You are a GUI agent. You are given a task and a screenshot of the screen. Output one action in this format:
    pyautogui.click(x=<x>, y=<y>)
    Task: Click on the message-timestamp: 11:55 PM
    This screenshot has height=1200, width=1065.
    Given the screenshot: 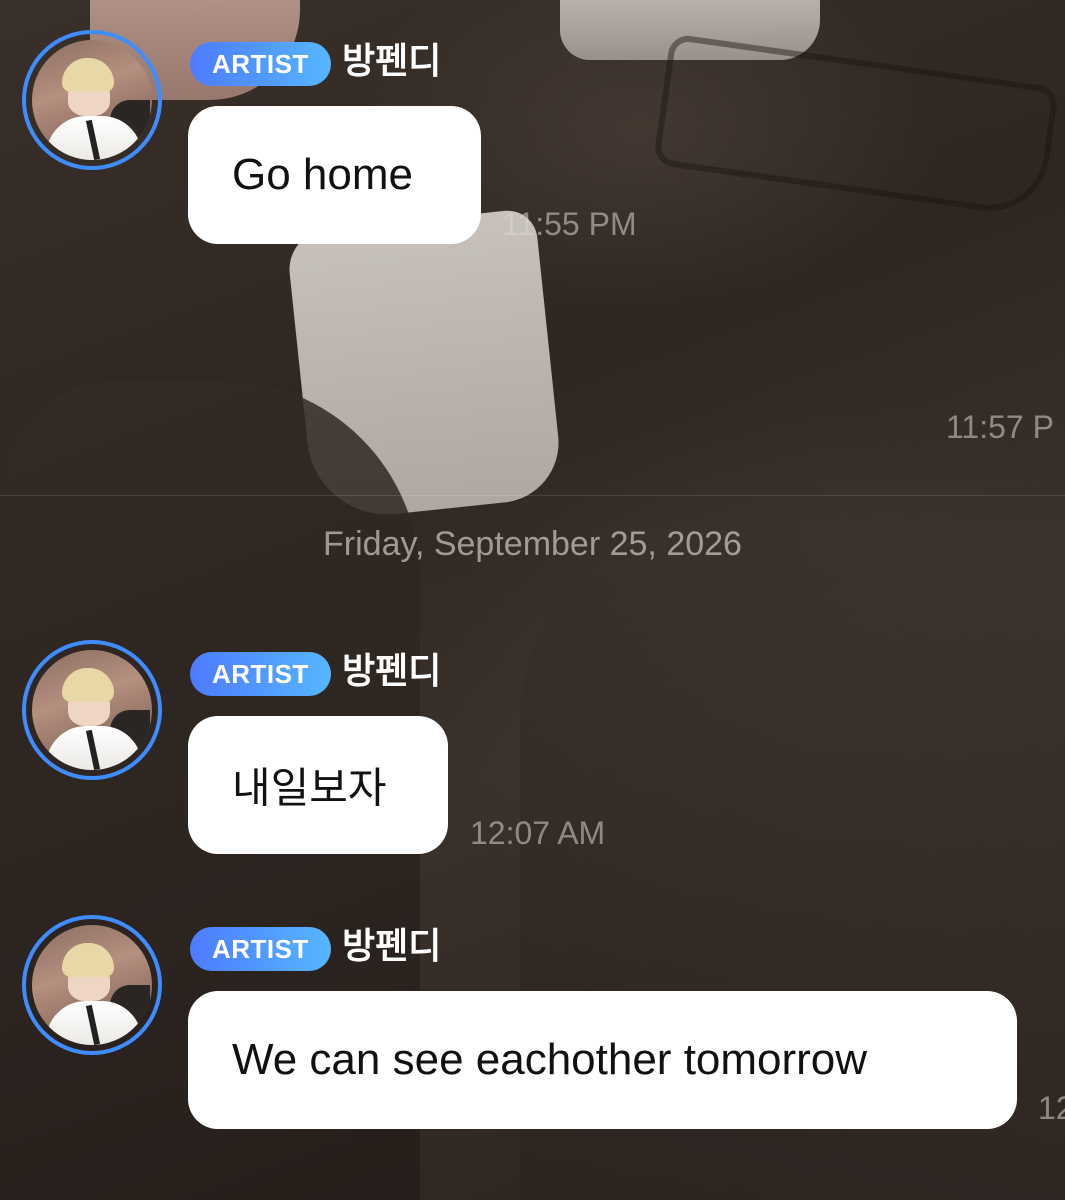 What is the action you would take?
    pyautogui.click(x=569, y=224)
    